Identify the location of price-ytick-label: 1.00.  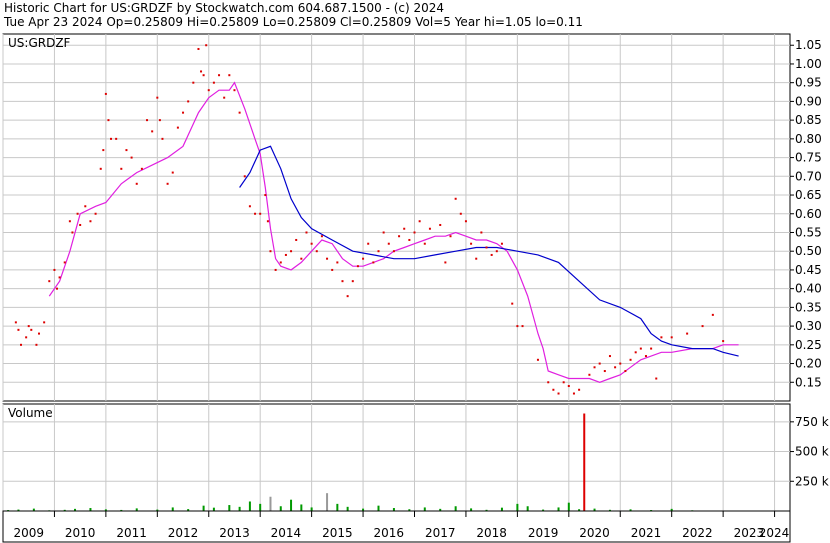
(808, 64).